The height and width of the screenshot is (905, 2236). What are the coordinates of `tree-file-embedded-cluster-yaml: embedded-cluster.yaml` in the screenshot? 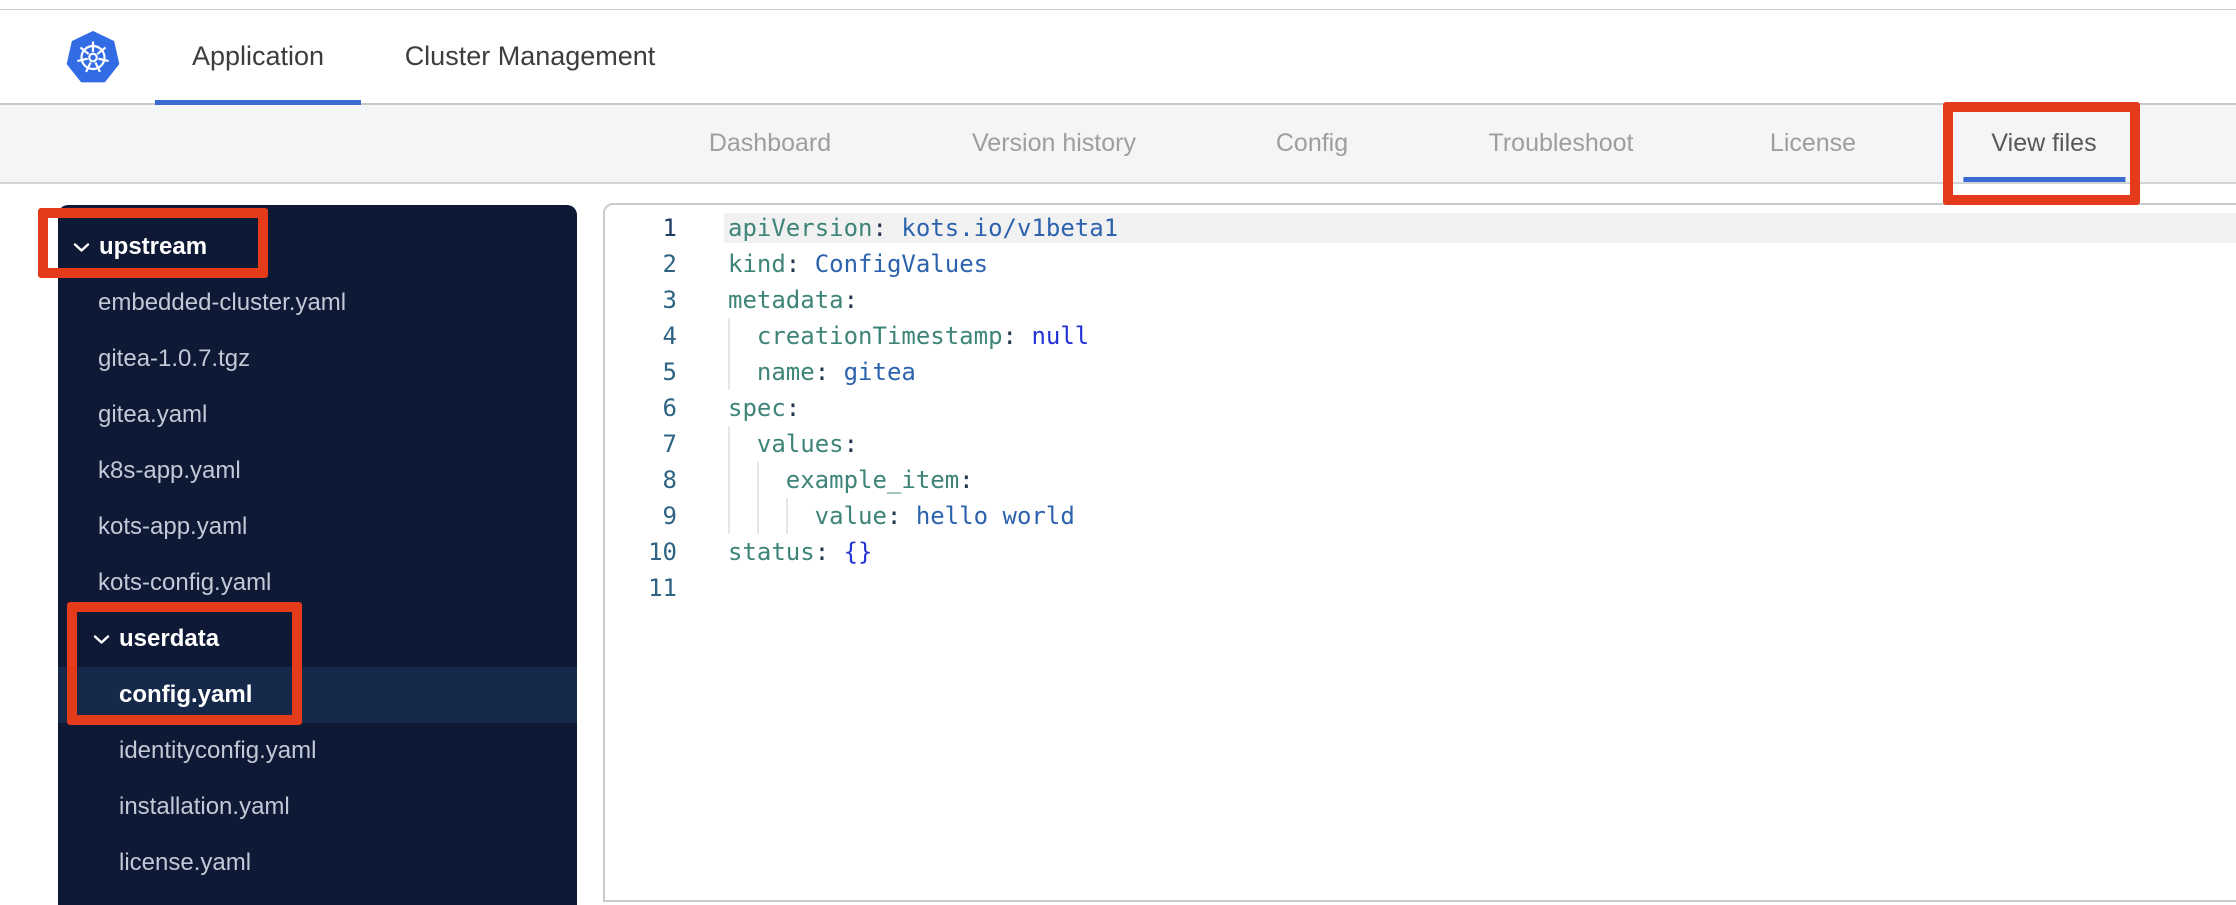 It's located at (317, 303).